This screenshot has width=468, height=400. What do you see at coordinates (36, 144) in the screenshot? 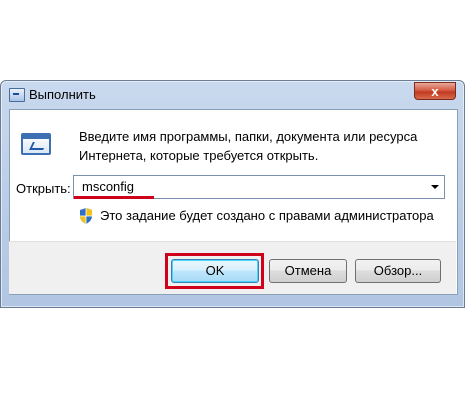
I see `run-program-icon` at bounding box center [36, 144].